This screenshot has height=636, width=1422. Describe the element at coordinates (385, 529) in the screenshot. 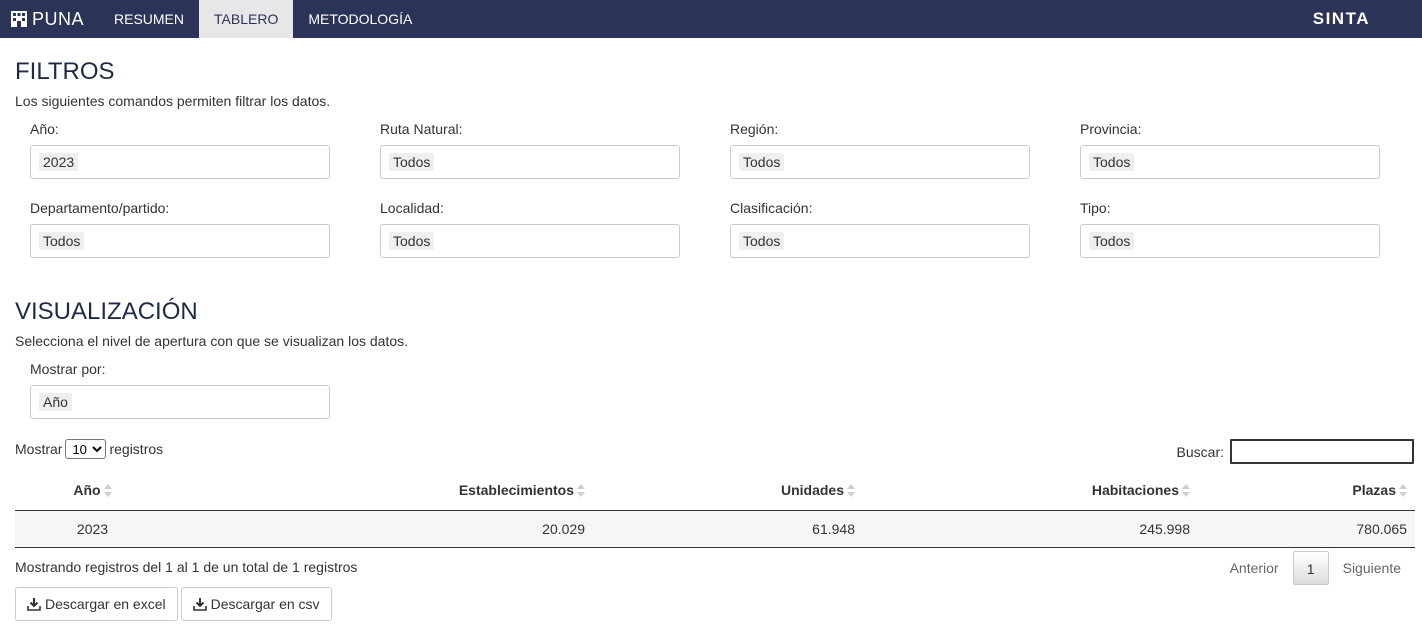

I see `cell-establecimientos: 20.029` at that location.